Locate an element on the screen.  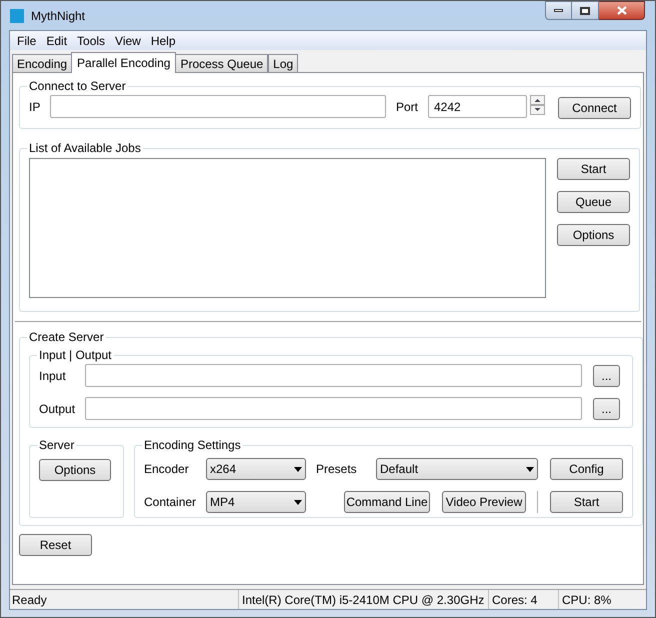
ip-field is located at coordinates (218, 106).